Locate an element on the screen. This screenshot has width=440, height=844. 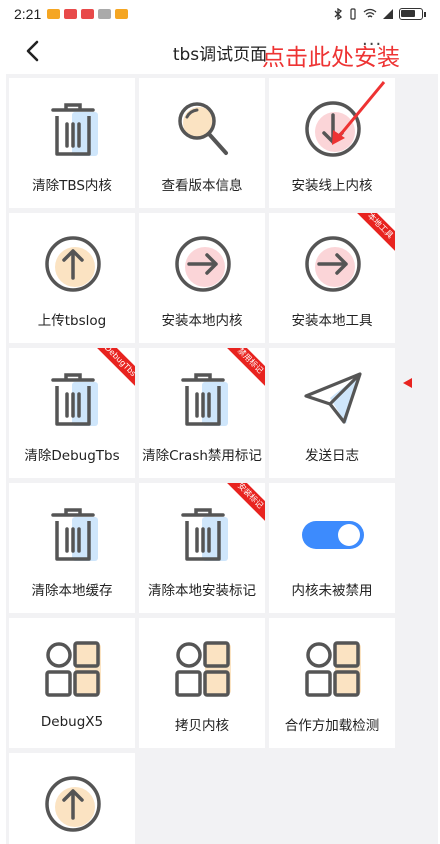
battery-tip is located at coordinates (425, 14).